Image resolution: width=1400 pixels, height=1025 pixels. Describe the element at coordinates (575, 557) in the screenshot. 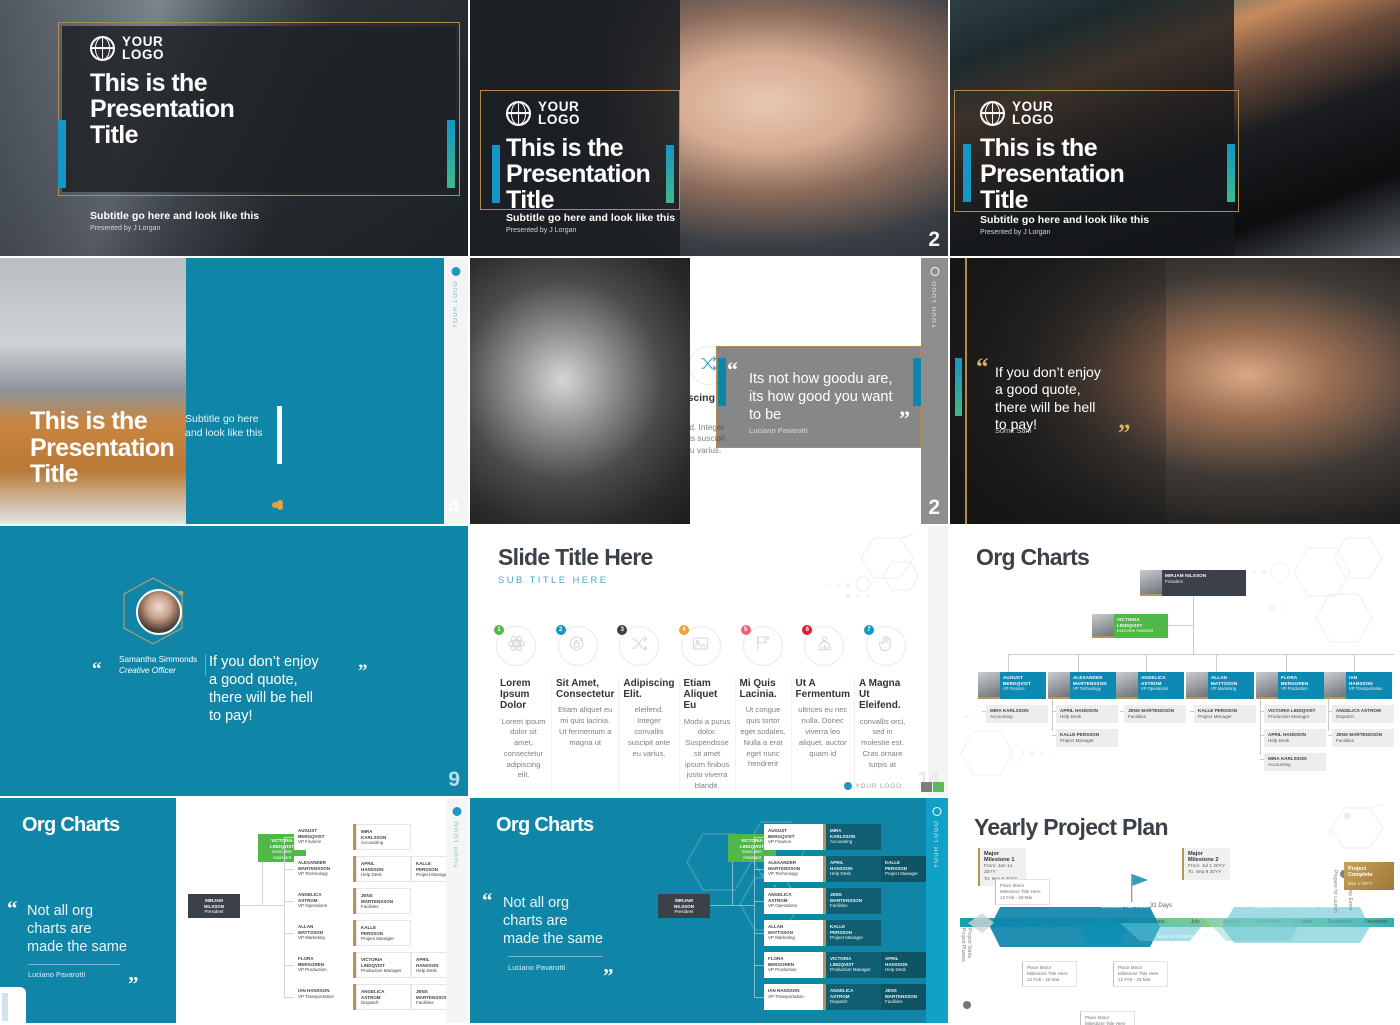

I see `page-title: Slide Title Here` at that location.